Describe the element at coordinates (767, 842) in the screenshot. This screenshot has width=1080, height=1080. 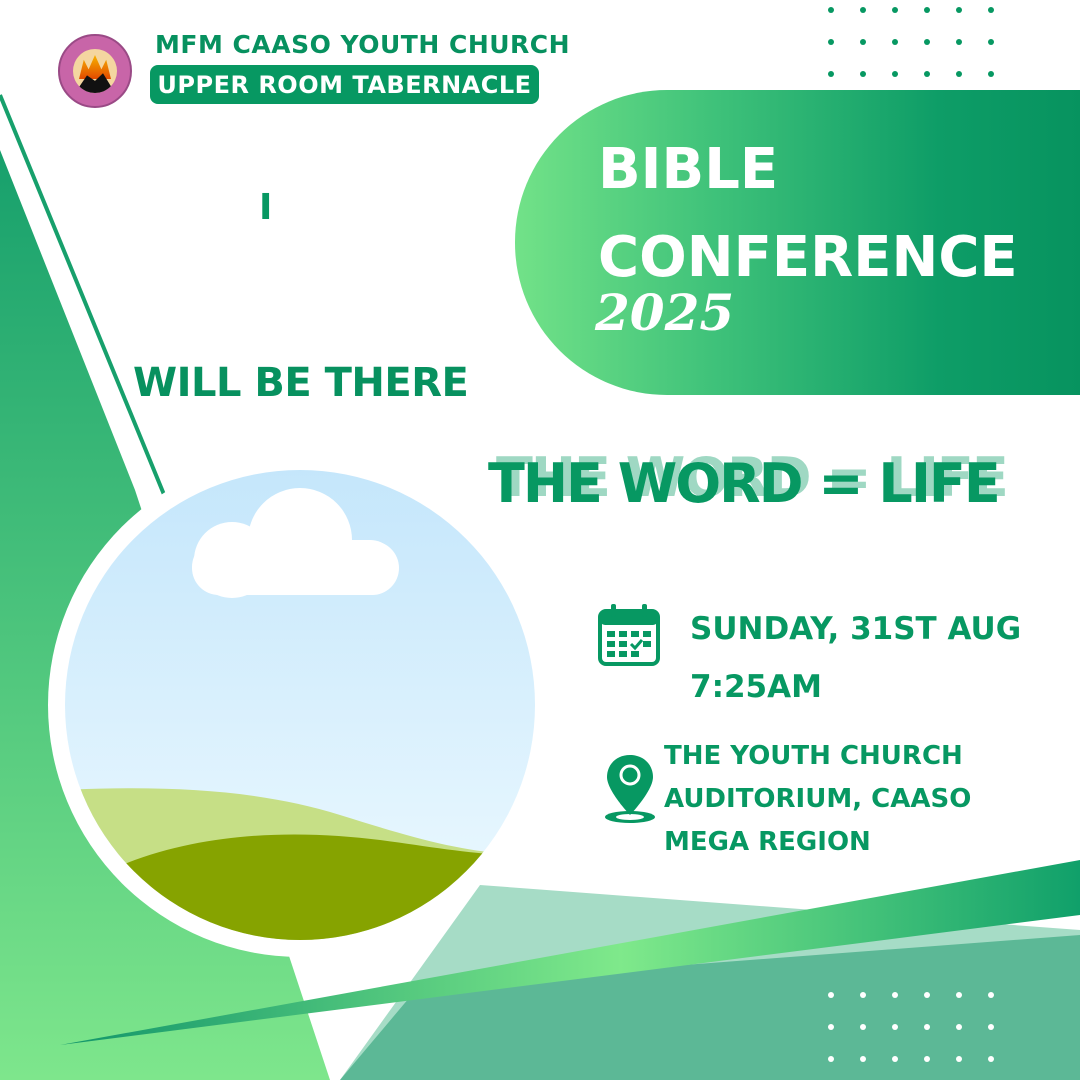
I see `venue-line-3: MEGA REGION` at that location.